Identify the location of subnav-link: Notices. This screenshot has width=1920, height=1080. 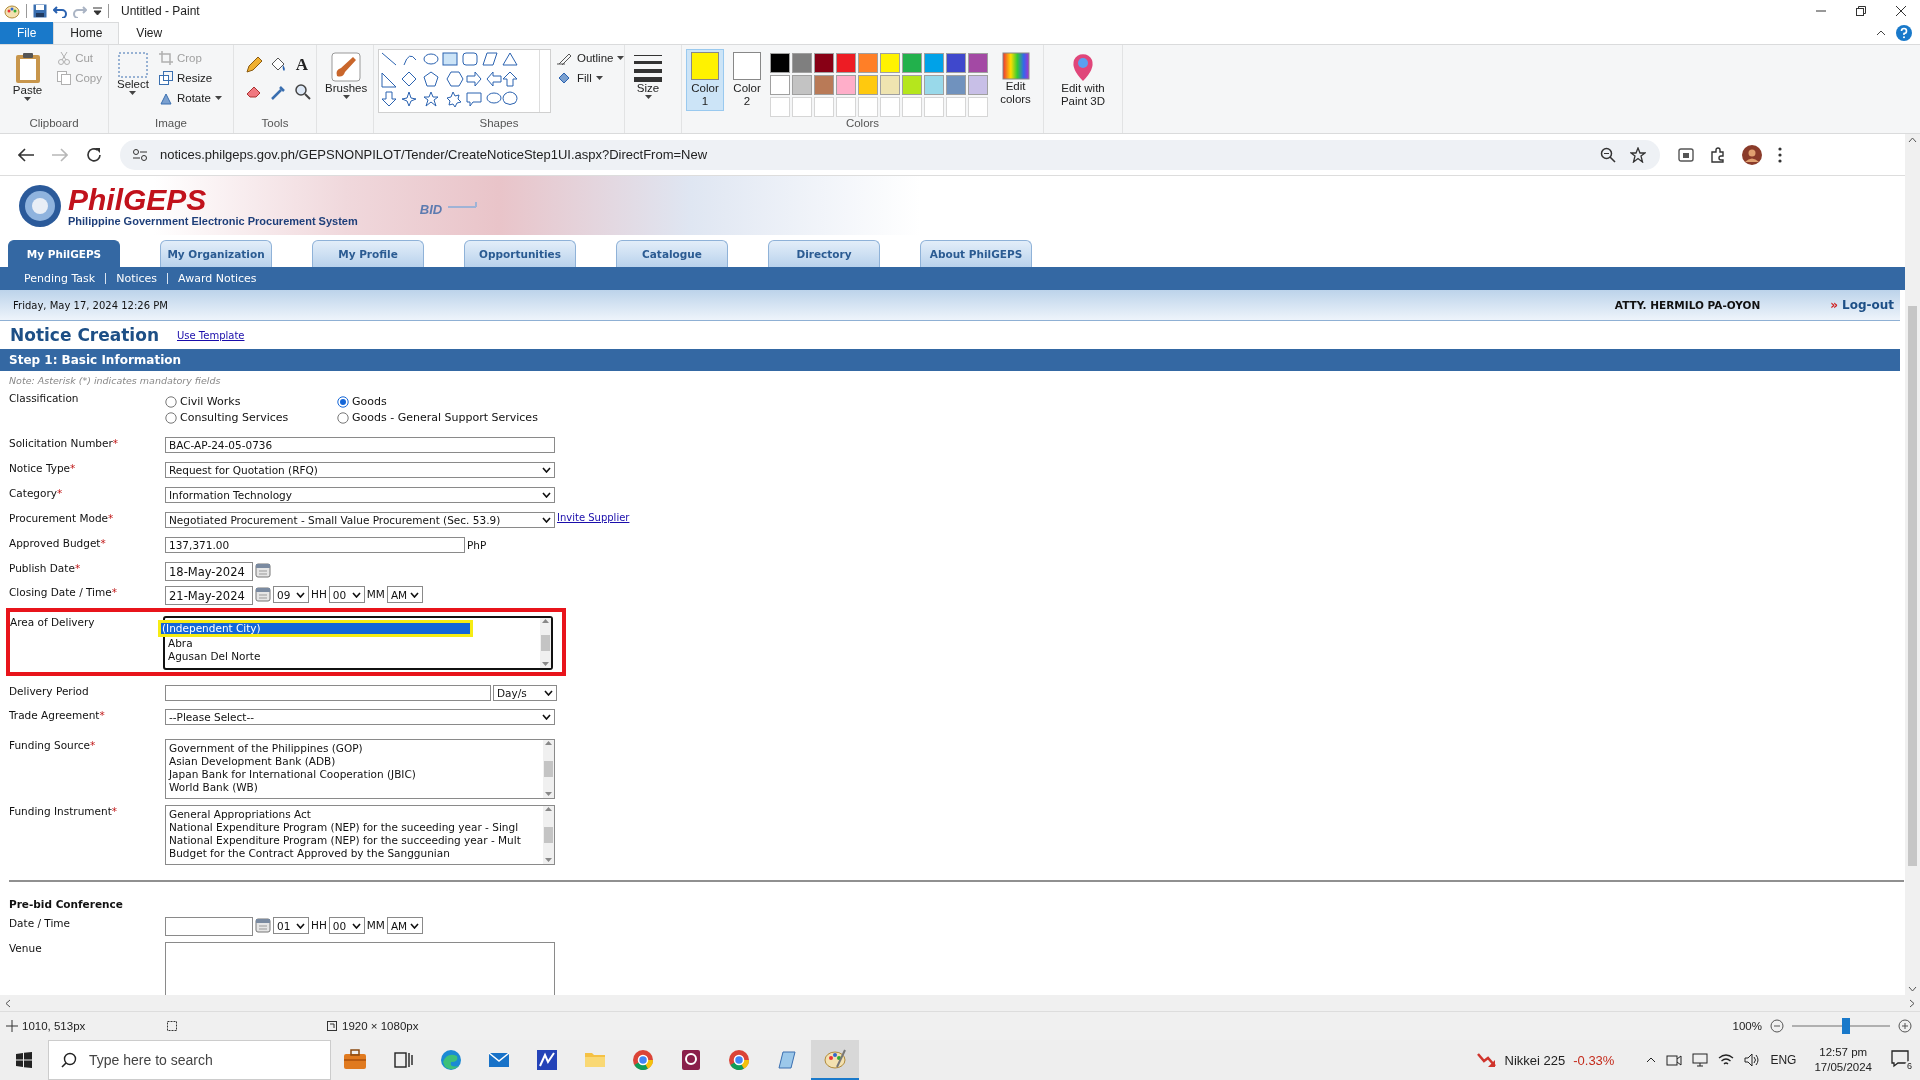
(137, 278).